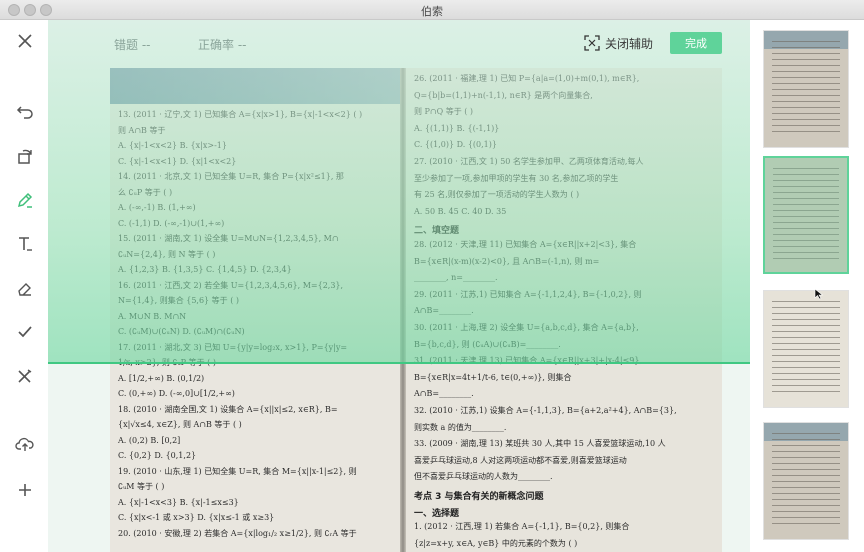  Describe the element at coordinates (222, 45) in the screenshot. I see `accuracy-rate: 正确率 --` at that location.